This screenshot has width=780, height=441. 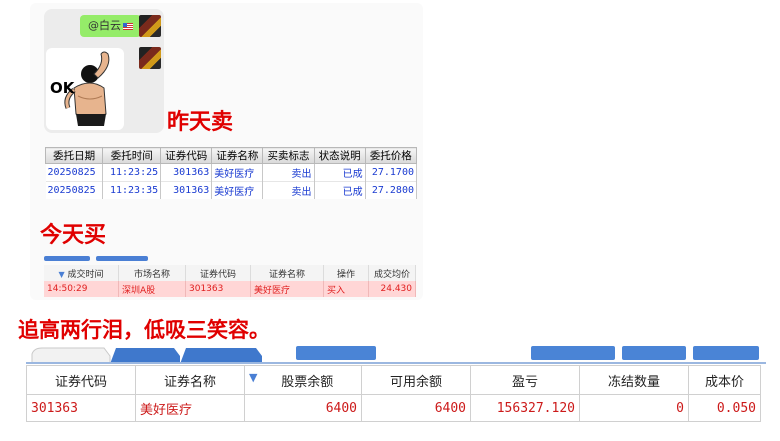 I want to click on table-row: 14:50:29 深圳A股 301363 美好医疗 买入 24.430, so click(x=230, y=289).